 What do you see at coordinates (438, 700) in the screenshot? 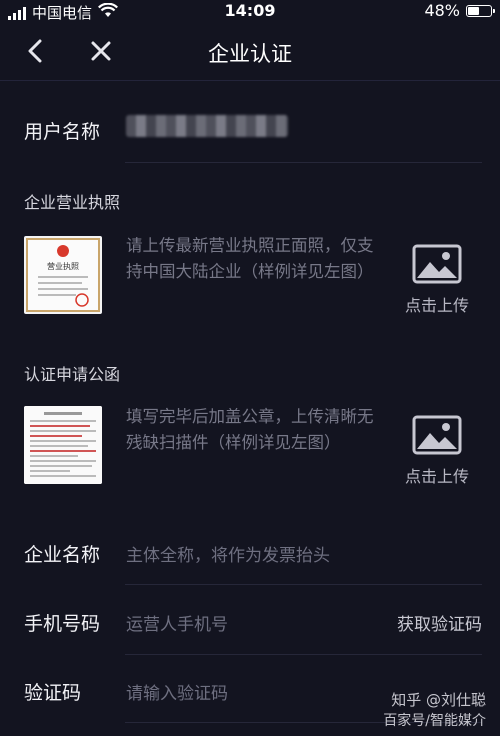
I see `watermark-line1: 知乎 @刘仕聪` at bounding box center [438, 700].